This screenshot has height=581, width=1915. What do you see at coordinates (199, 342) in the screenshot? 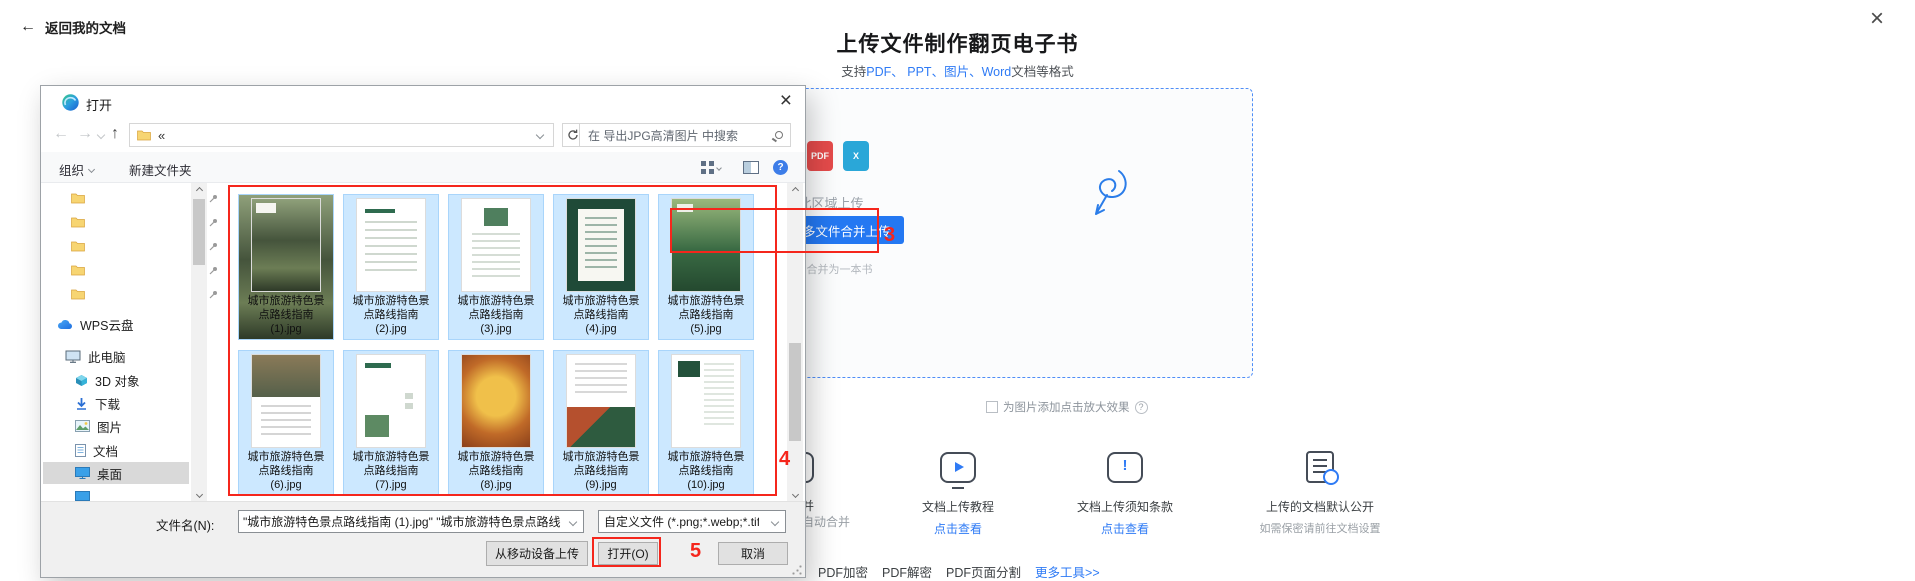
I see `sidebar-scrollbar` at bounding box center [199, 342].